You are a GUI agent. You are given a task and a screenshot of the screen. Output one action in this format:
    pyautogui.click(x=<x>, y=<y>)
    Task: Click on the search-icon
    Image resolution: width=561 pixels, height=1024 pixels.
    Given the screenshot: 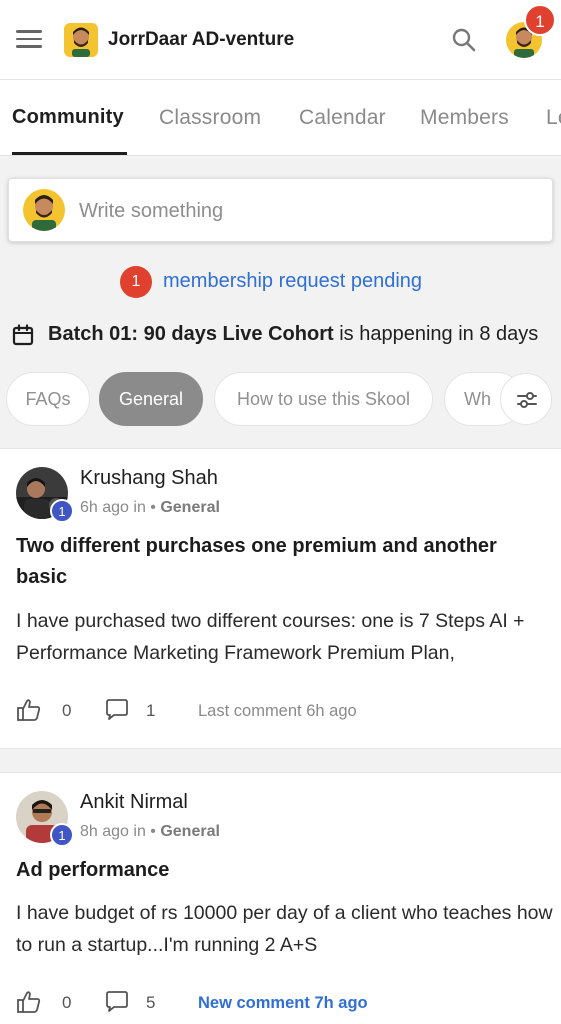 What is the action you would take?
    pyautogui.click(x=464, y=40)
    